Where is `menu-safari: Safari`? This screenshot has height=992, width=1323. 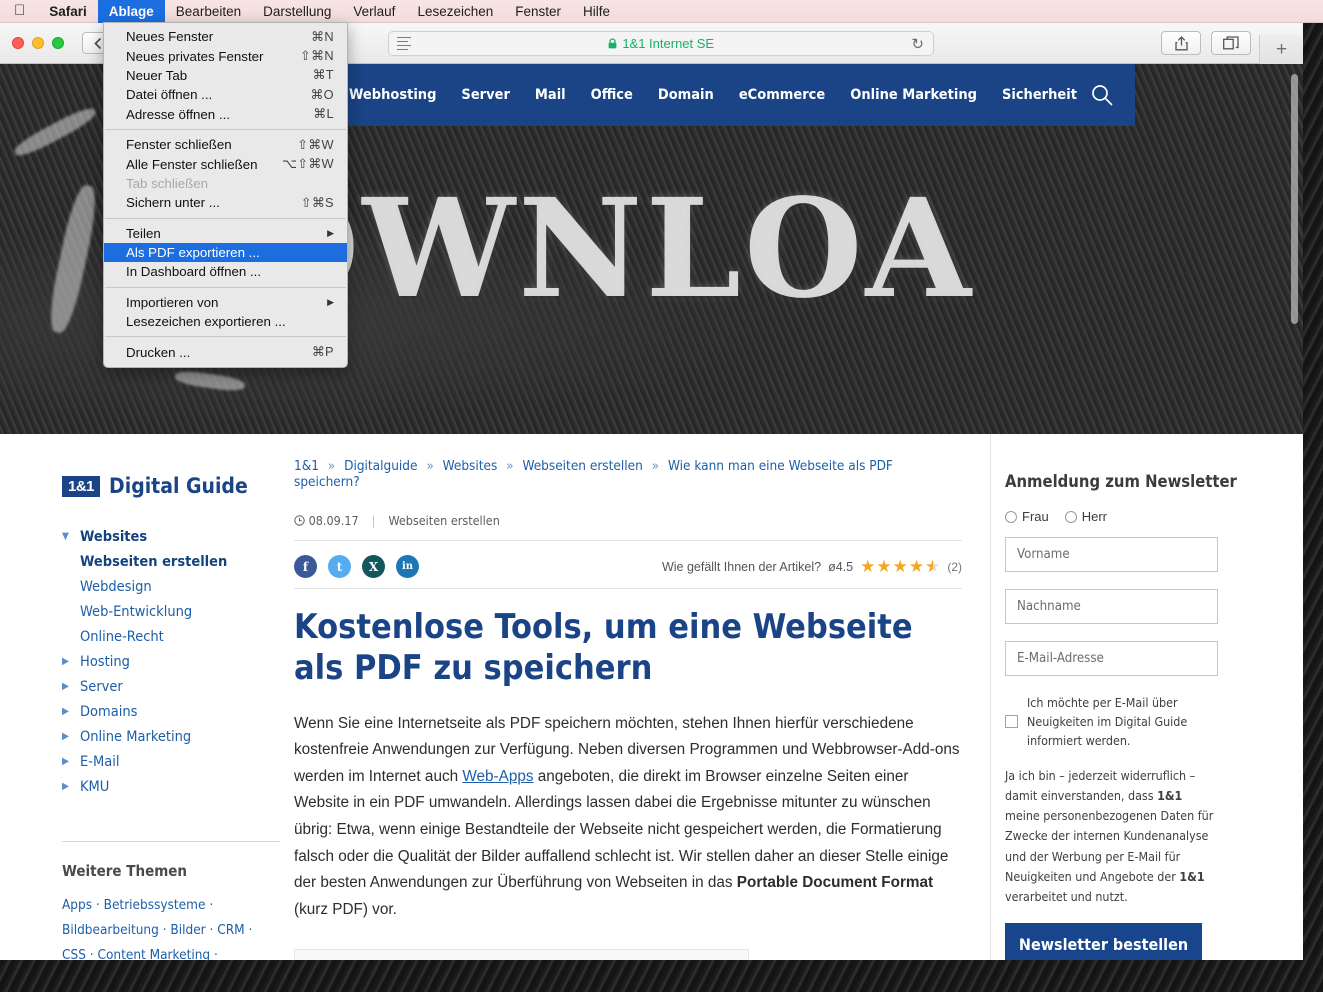 menu-safari: Safari is located at coordinates (68, 11).